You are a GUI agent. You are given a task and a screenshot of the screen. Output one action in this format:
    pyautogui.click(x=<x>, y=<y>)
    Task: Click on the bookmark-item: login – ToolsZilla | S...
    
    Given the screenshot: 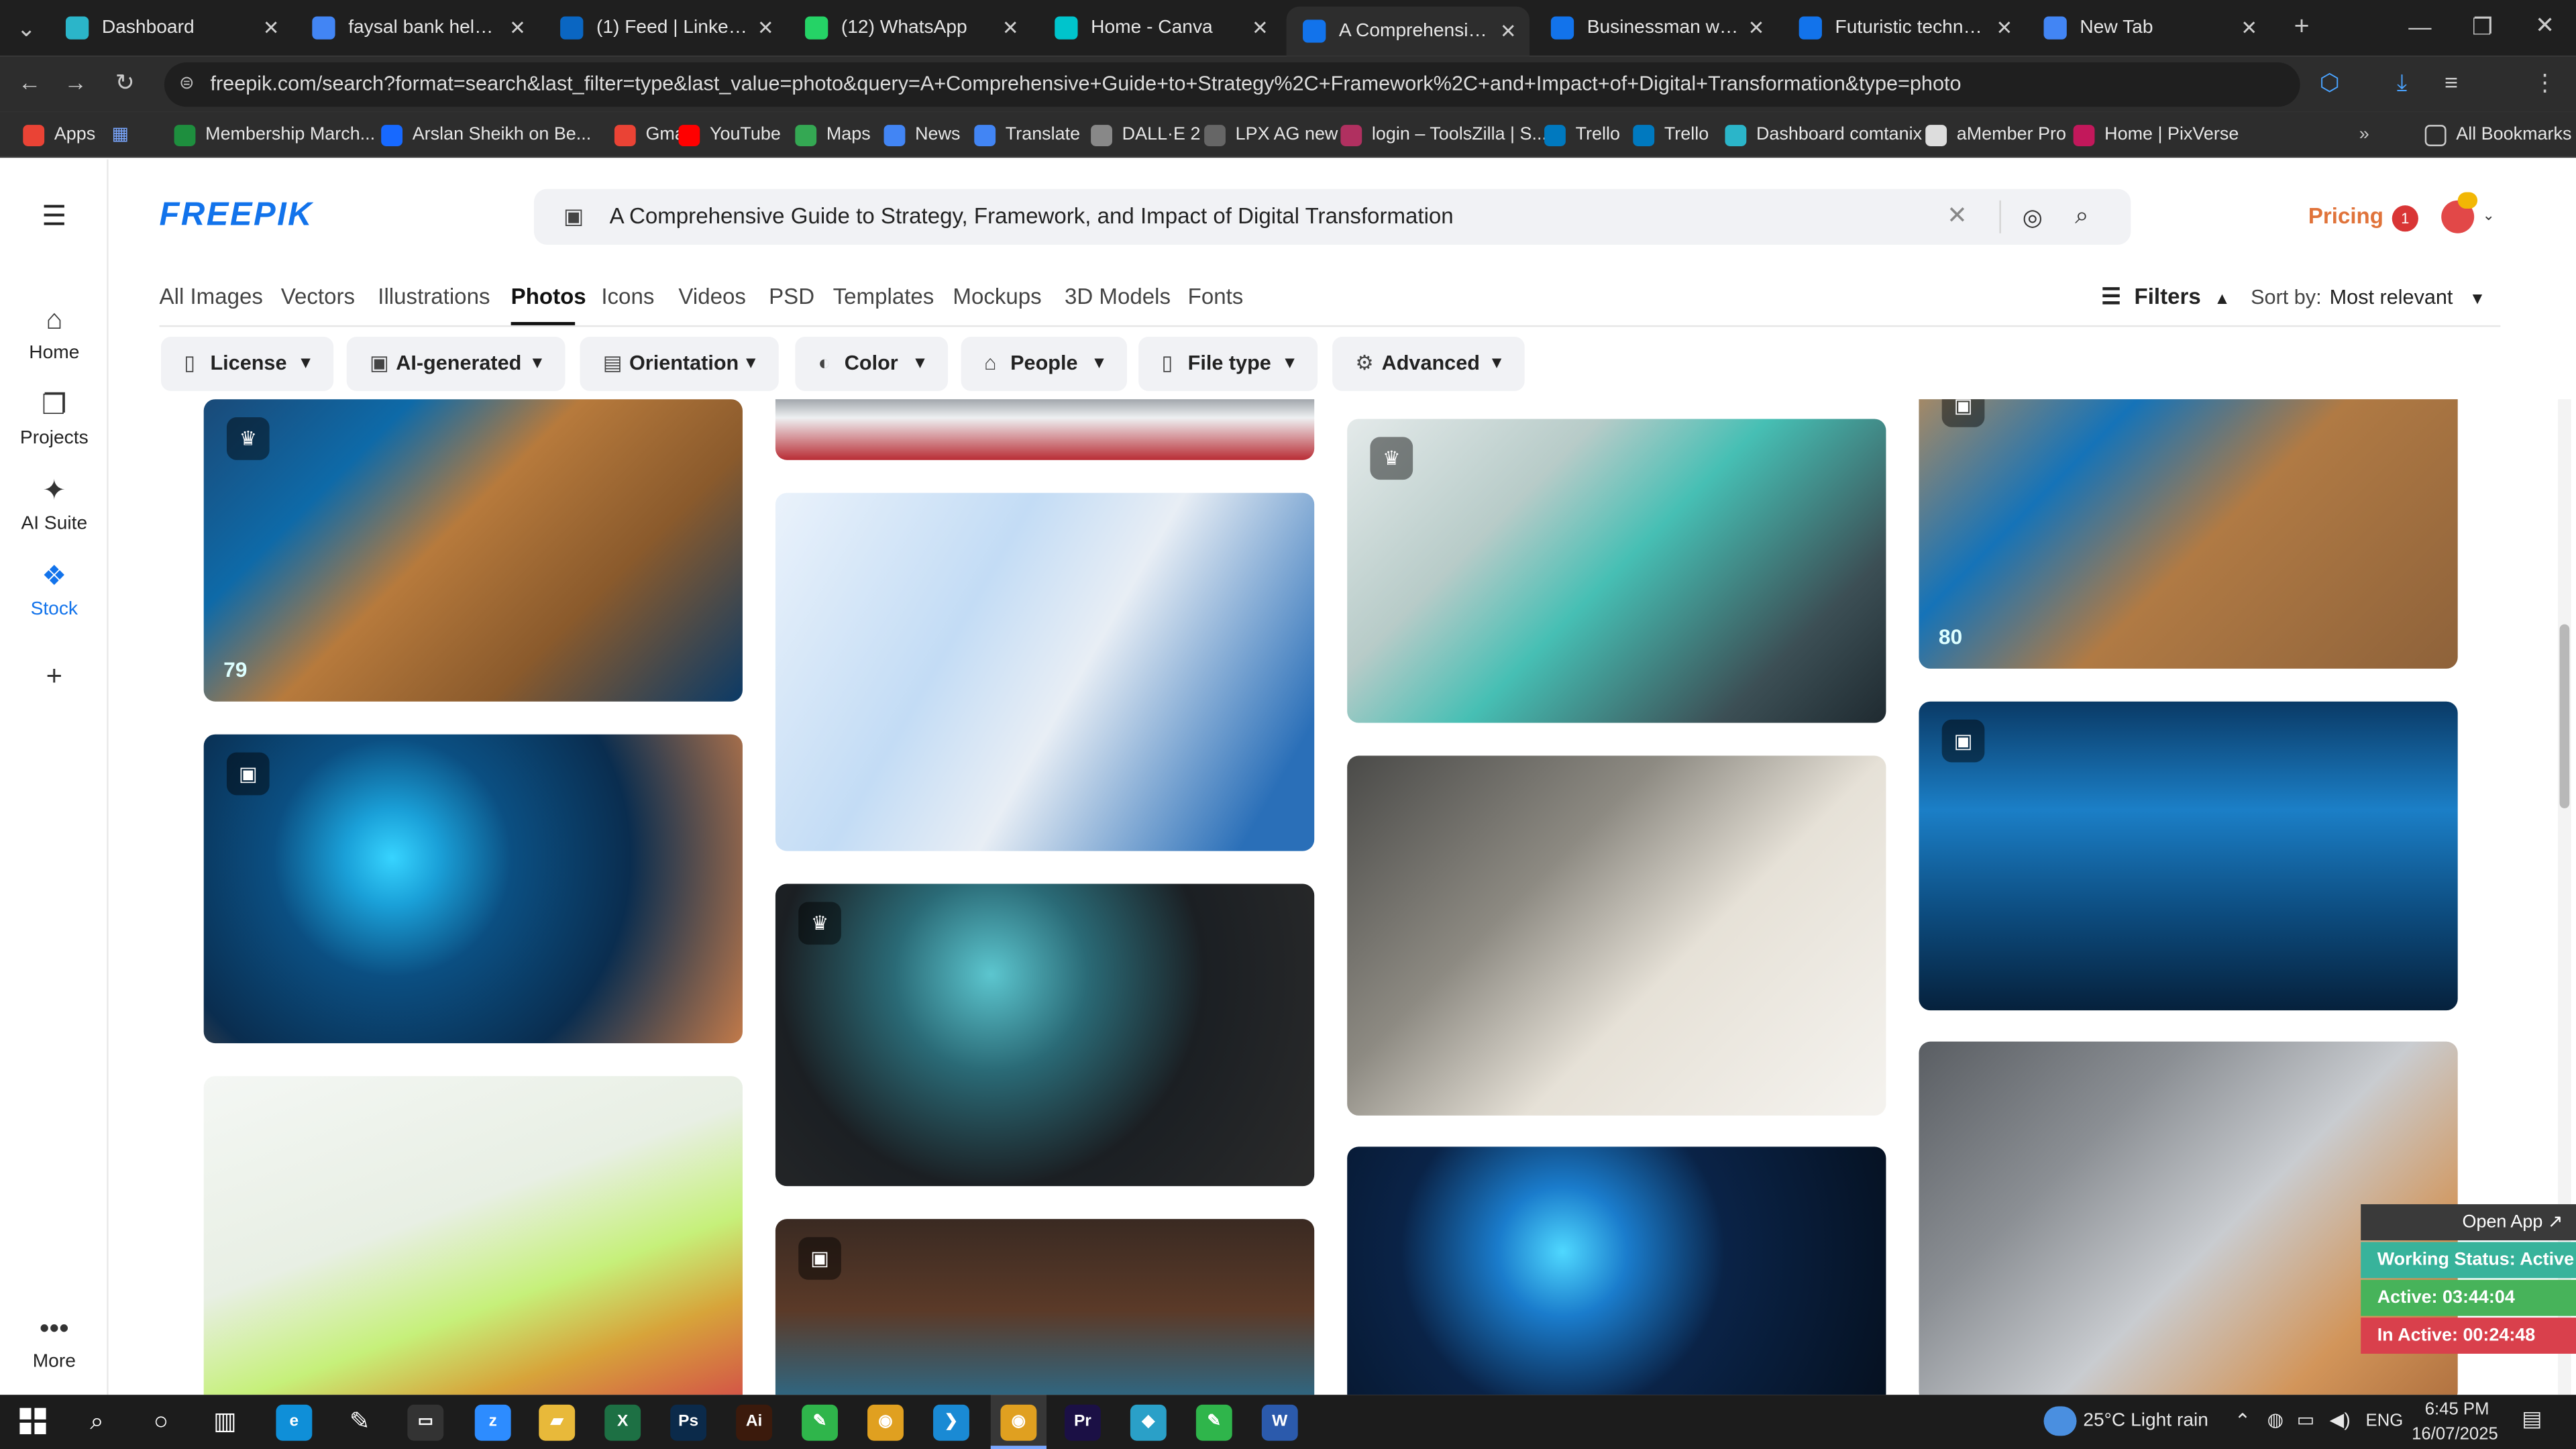 What is the action you would take?
    pyautogui.click(x=1443, y=135)
    